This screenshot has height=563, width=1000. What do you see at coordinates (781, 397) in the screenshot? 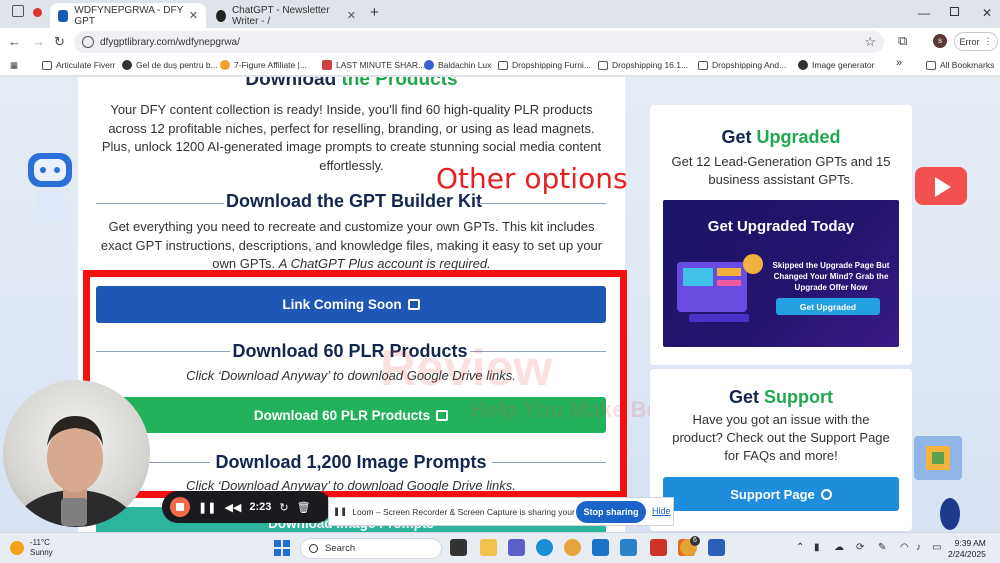
I see `support-heading: Get Support` at bounding box center [781, 397].